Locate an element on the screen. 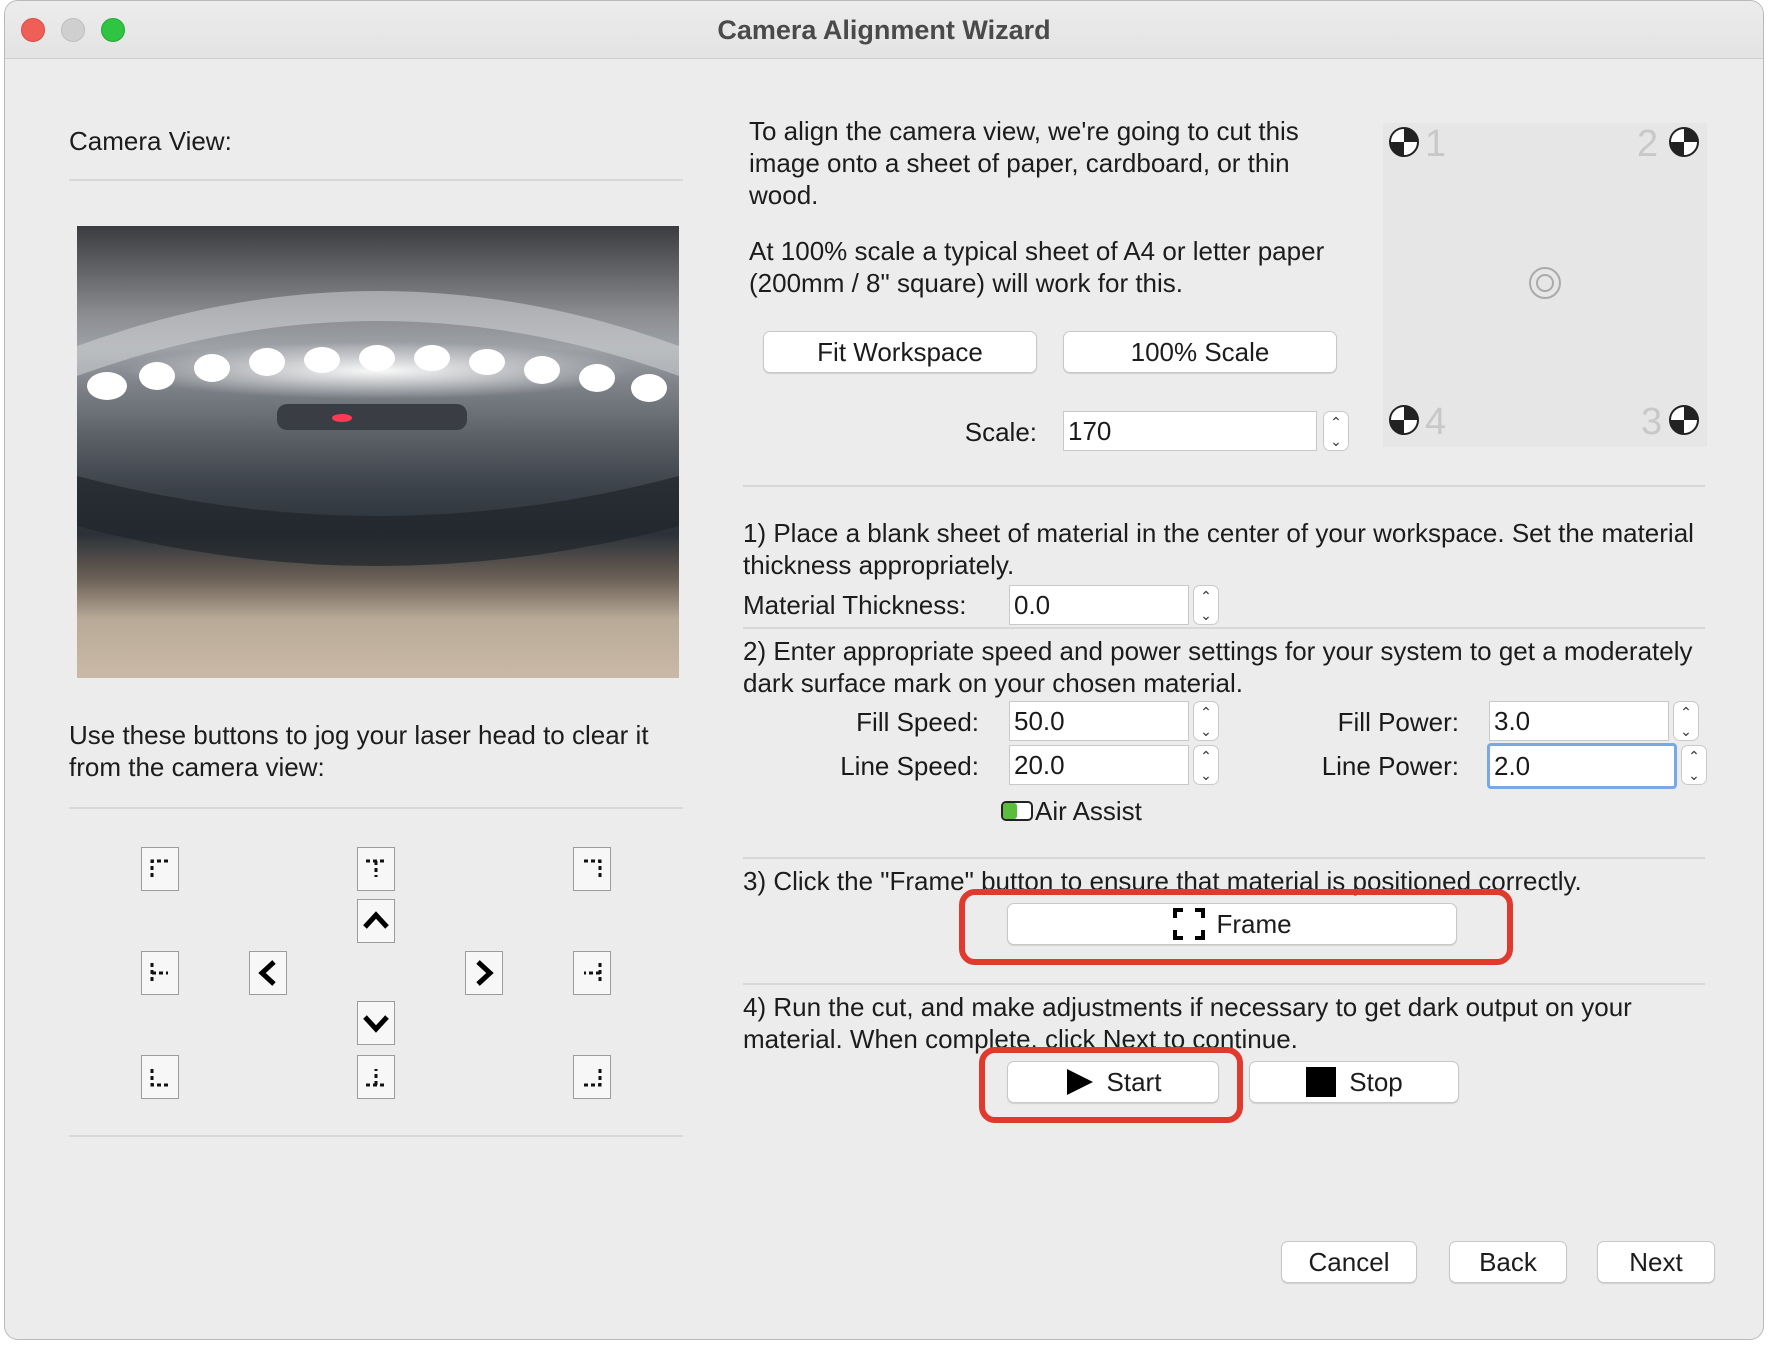  jog-left-edge-button is located at coordinates (160, 973).